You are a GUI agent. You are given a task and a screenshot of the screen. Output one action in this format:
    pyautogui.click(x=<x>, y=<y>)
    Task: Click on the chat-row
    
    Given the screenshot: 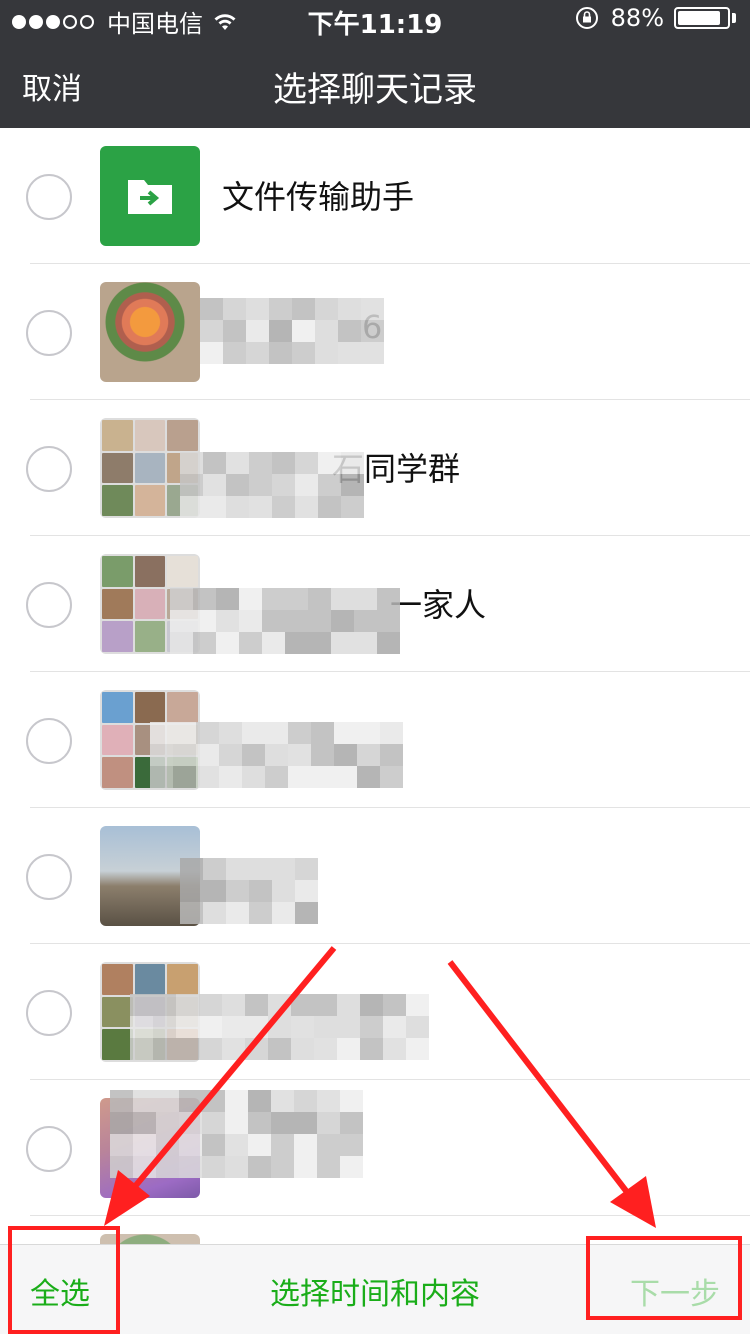 What is the action you would take?
    pyautogui.click(x=375, y=876)
    